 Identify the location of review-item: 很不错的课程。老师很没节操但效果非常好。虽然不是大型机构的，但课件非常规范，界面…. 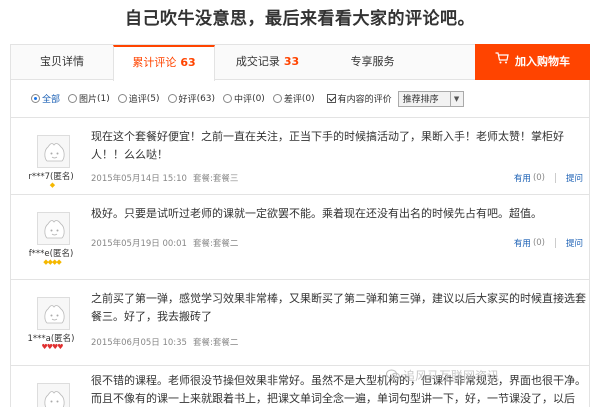
(300, 386).